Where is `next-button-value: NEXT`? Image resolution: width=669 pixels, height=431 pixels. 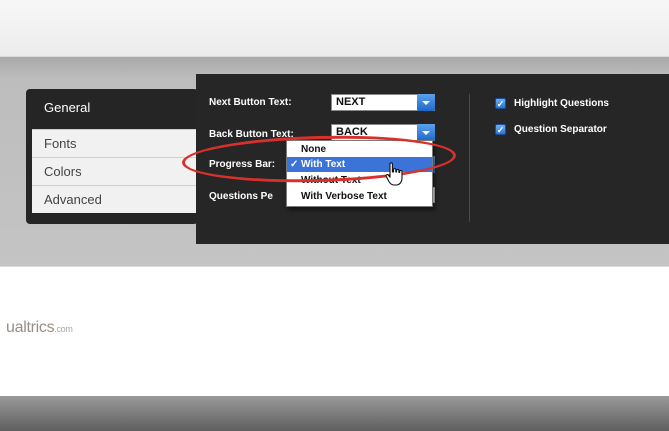 next-button-value: NEXT is located at coordinates (351, 102).